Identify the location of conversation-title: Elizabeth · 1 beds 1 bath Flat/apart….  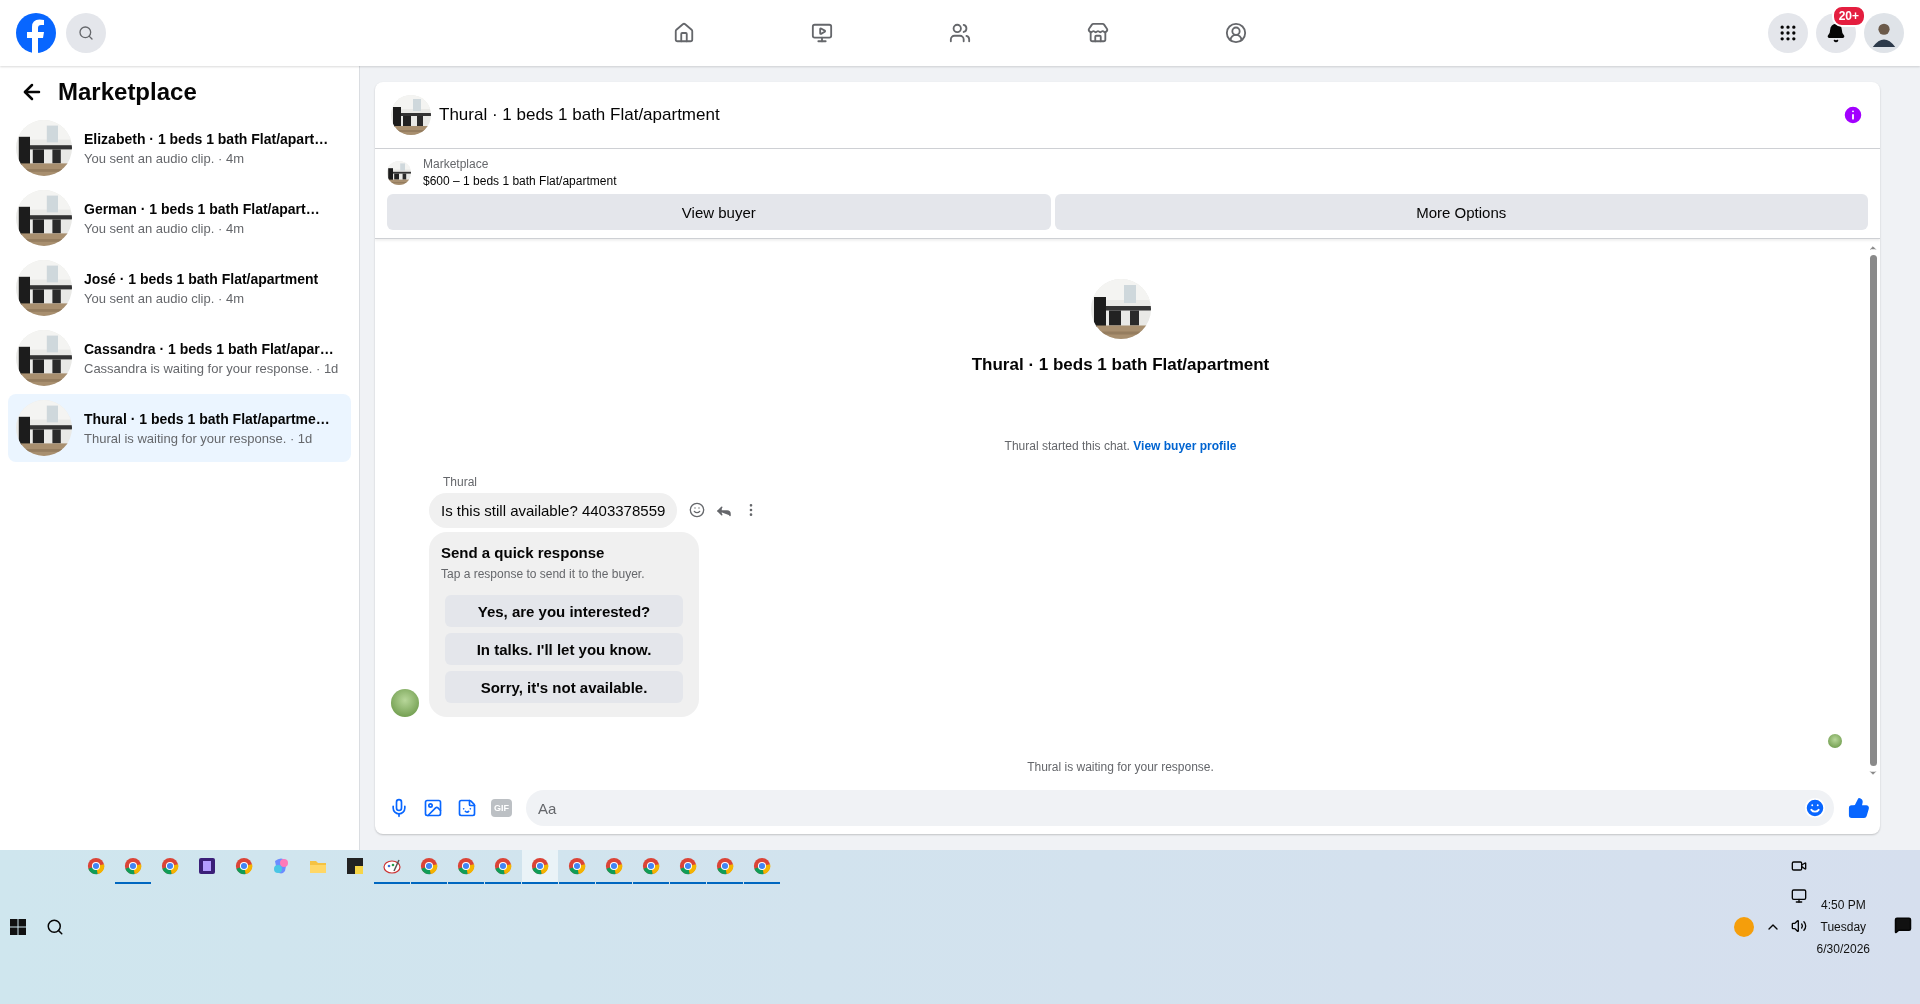
(207, 138).